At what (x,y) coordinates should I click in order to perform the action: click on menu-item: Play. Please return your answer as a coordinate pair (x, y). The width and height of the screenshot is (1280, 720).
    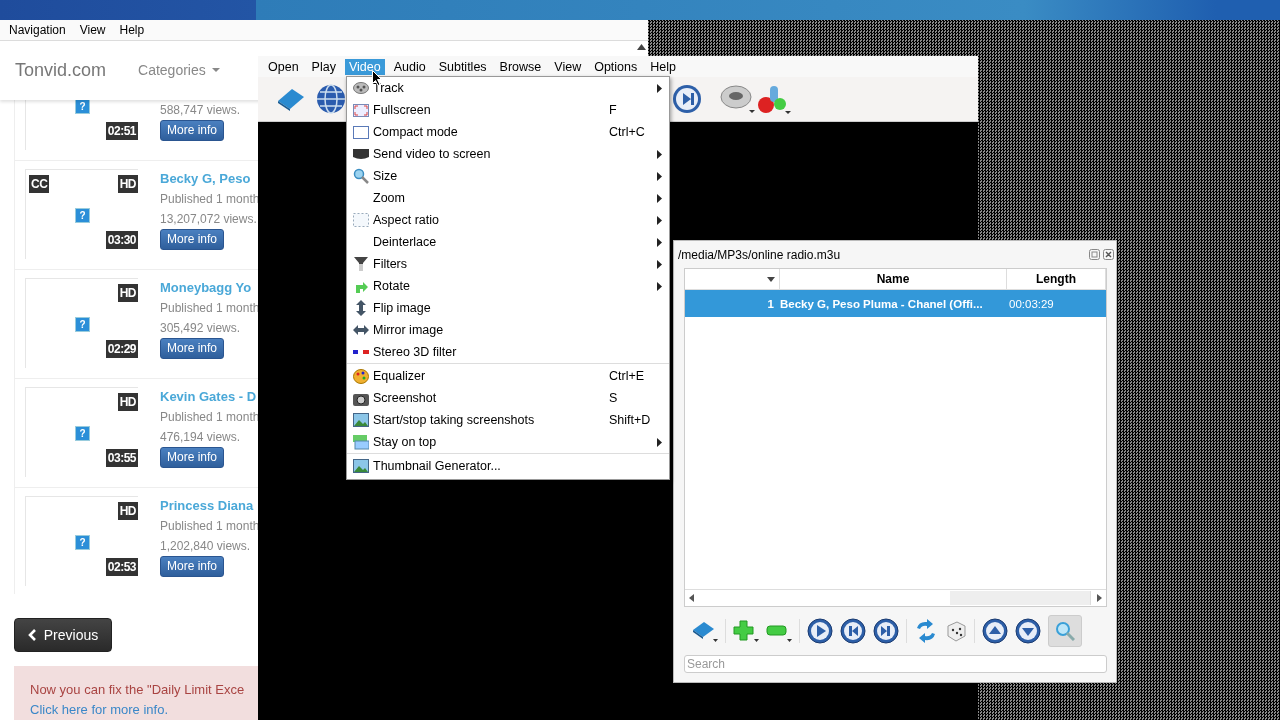
    Looking at the image, I should click on (323, 66).